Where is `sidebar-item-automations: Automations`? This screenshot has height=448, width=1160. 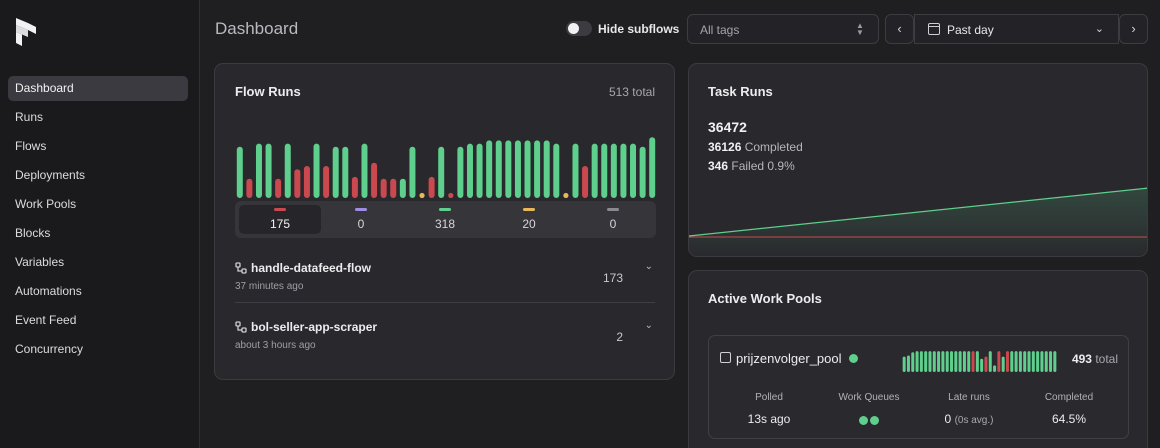 sidebar-item-automations: Automations is located at coordinates (98, 291).